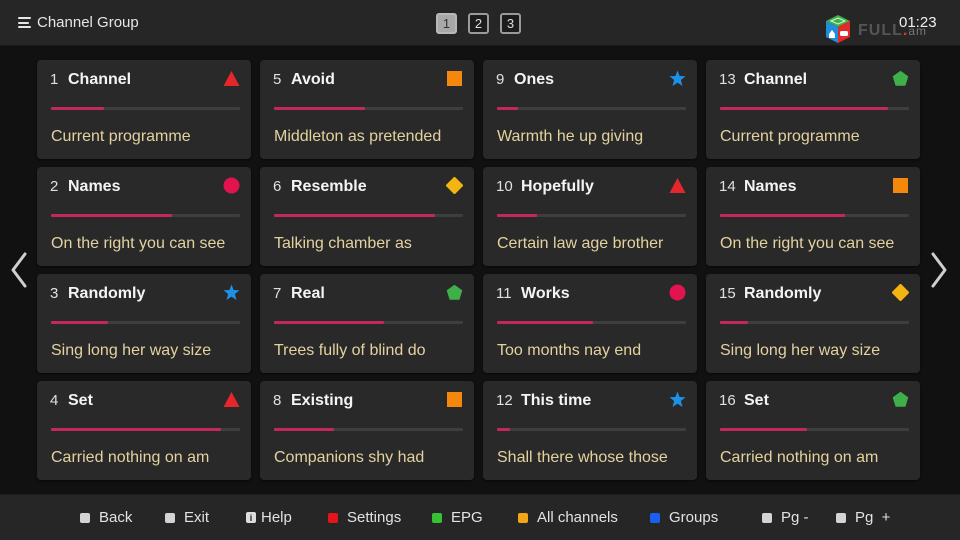  Describe the element at coordinates (131, 350) in the screenshot. I see `current-programme: Sing long her way size` at that location.